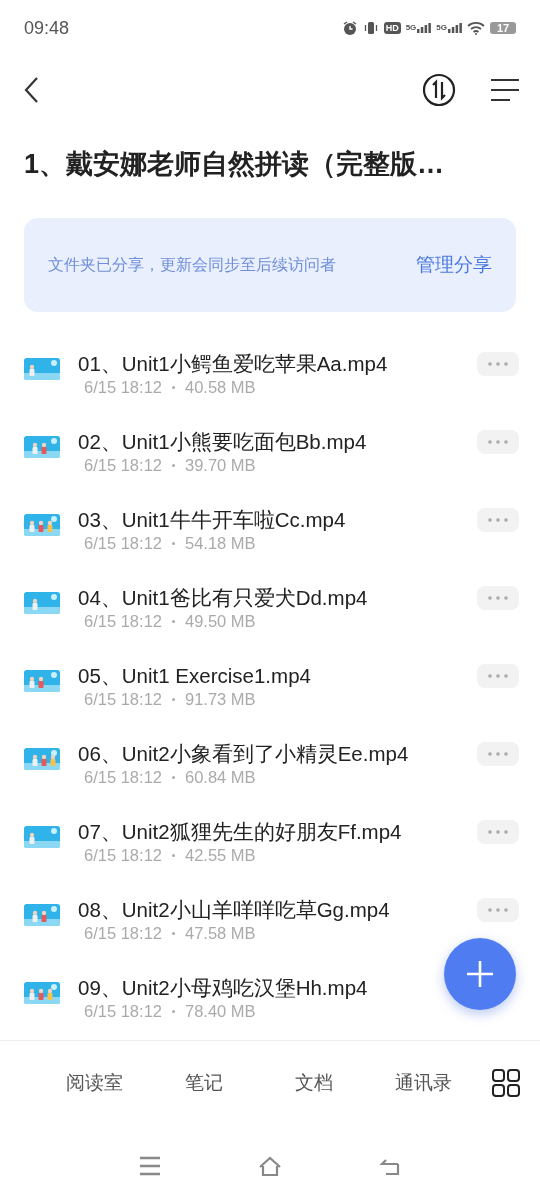  Describe the element at coordinates (204, 1082) in the screenshot. I see `bottom-tab: 笔记` at that location.